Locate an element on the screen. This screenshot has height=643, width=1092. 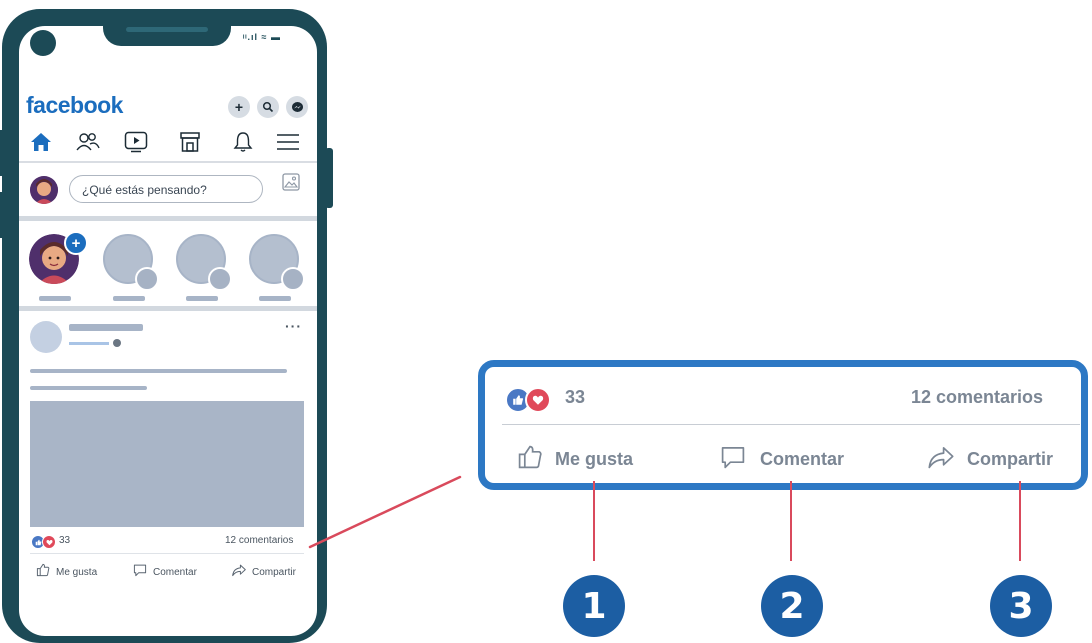
marketplace-icon is located at coordinates (190, 142).